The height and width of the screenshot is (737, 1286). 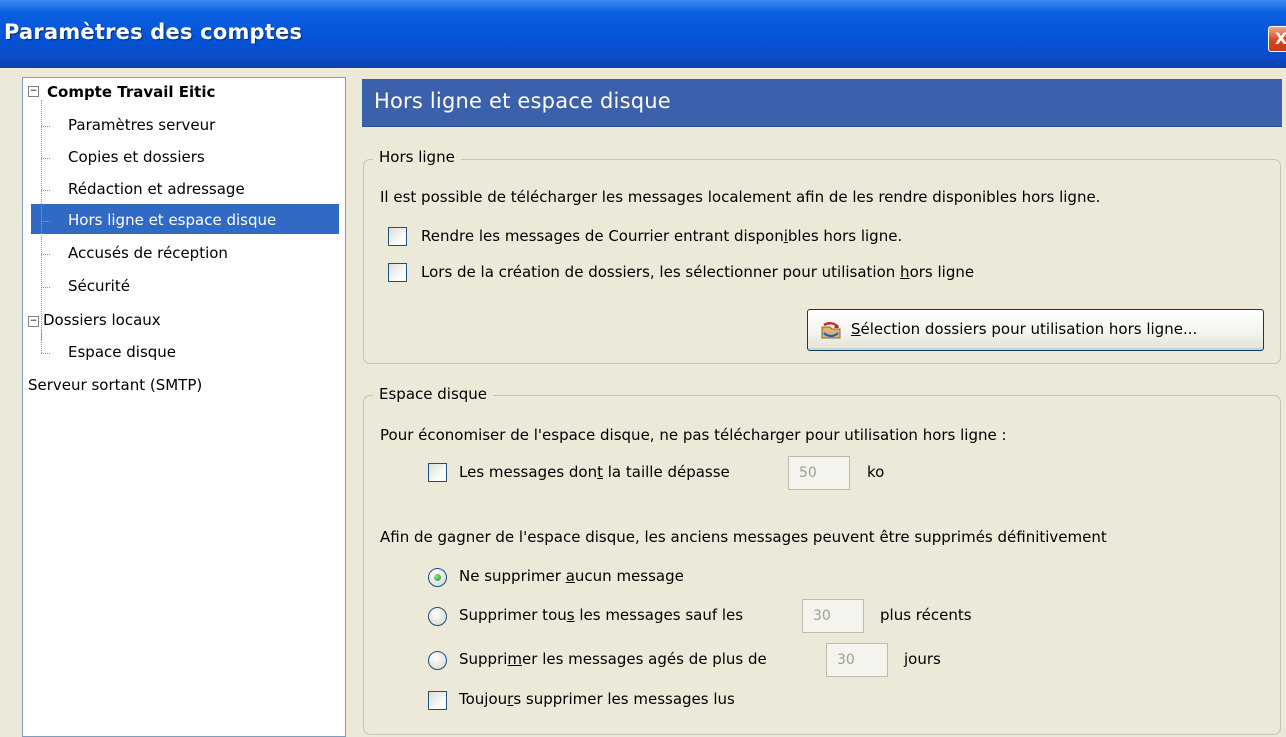 I want to click on tree-item-redaction-adressage: Rédaction et adressage, so click(x=156, y=189).